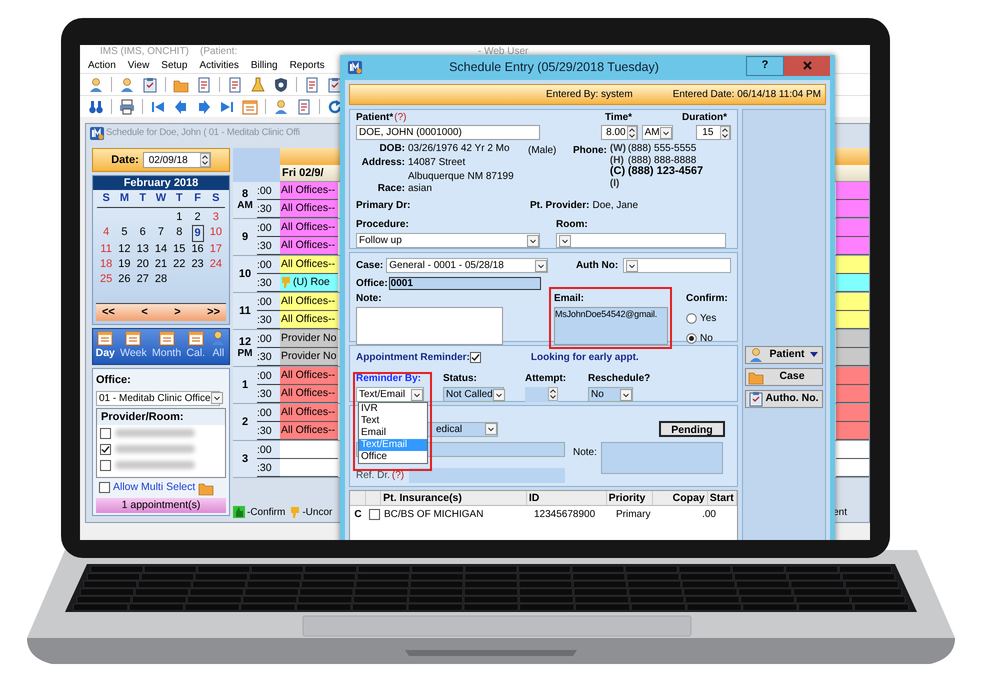 This screenshot has height=679, width=997. Describe the element at coordinates (765, 66) in the screenshot. I see `help-button: ?` at that location.